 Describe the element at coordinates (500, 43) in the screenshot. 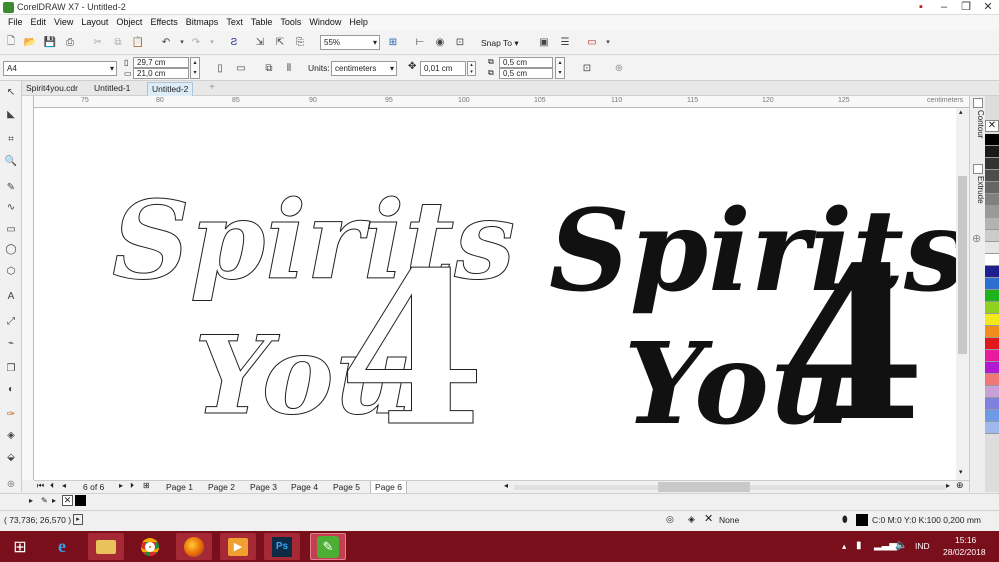

I see `snap-to-dropdown: Snap To ▾` at that location.